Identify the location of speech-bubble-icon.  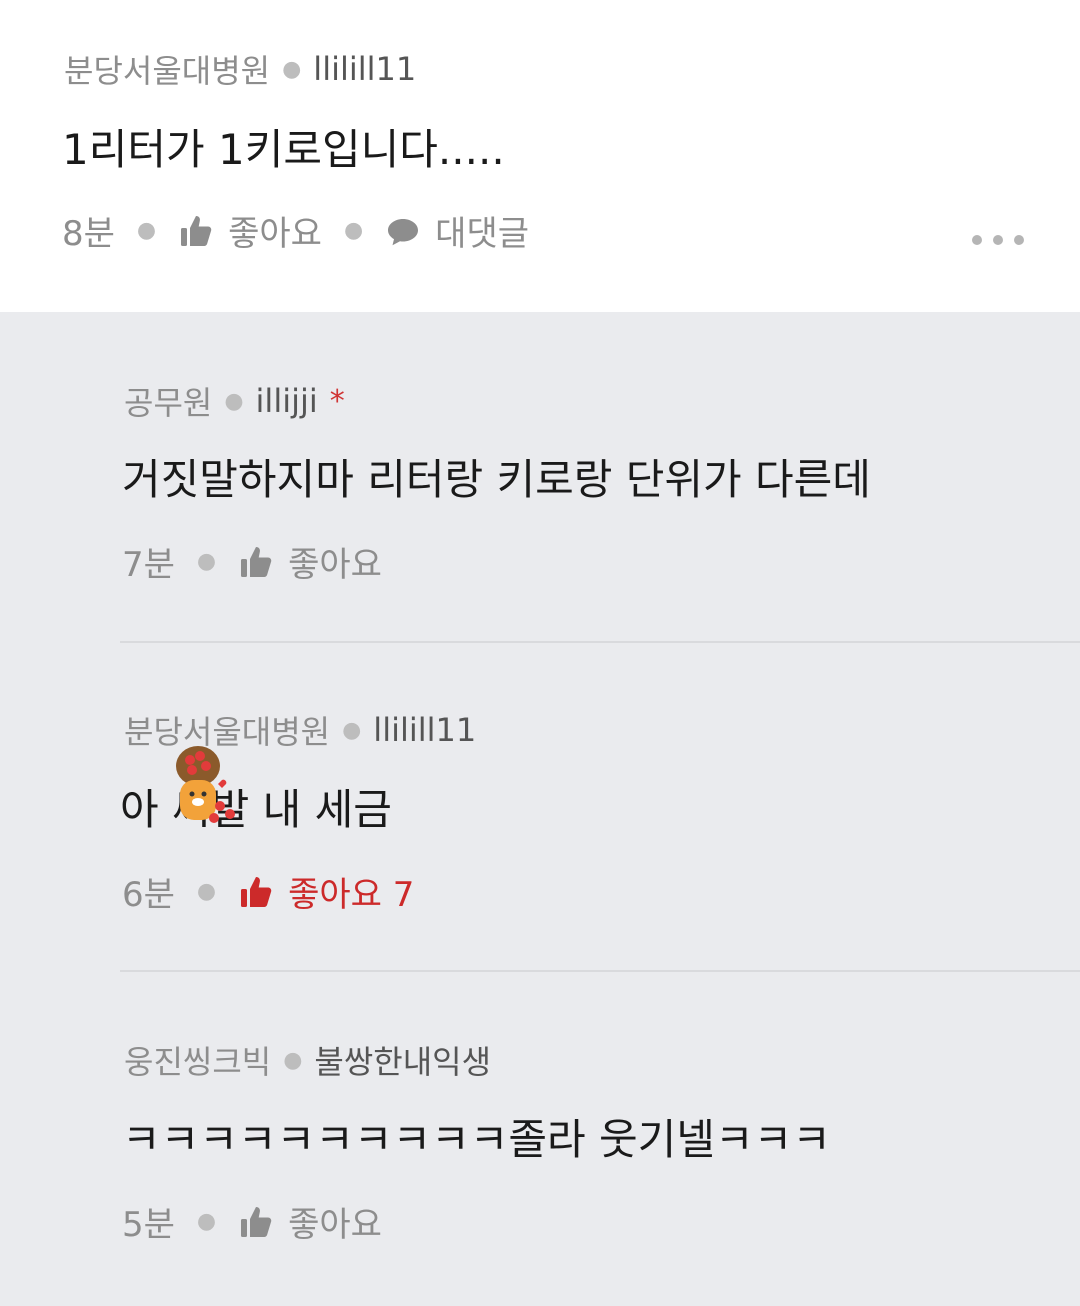
(403, 231).